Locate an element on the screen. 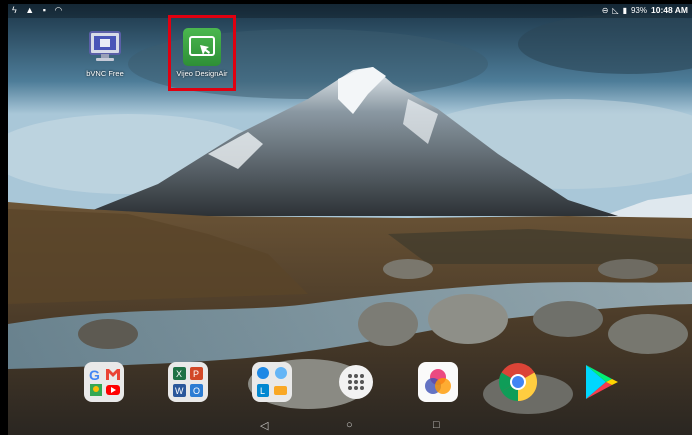 The width and height of the screenshot is (692, 435). google-apps-folder-icon: G is located at coordinates (104, 382).